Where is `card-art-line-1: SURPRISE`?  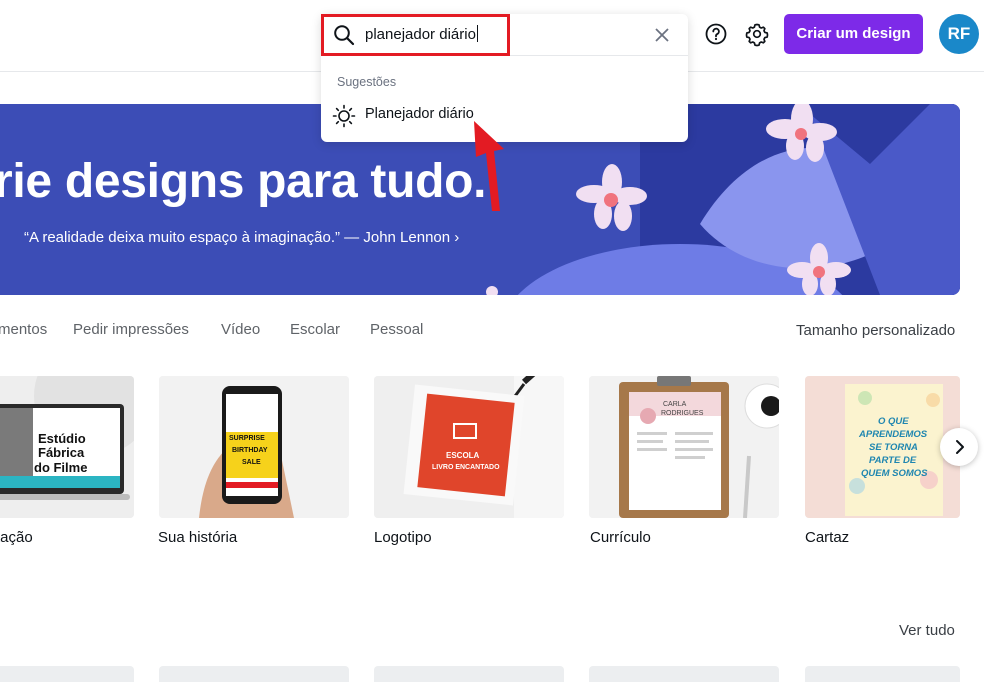 card-art-line-1: SURPRISE is located at coordinates (247, 438).